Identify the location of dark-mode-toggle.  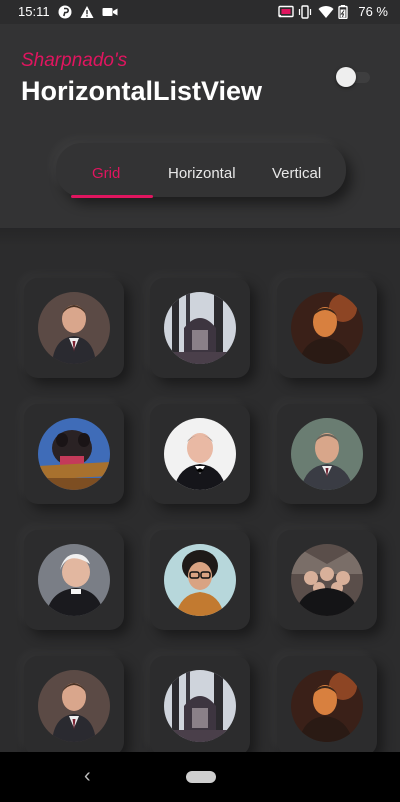
(354, 77).